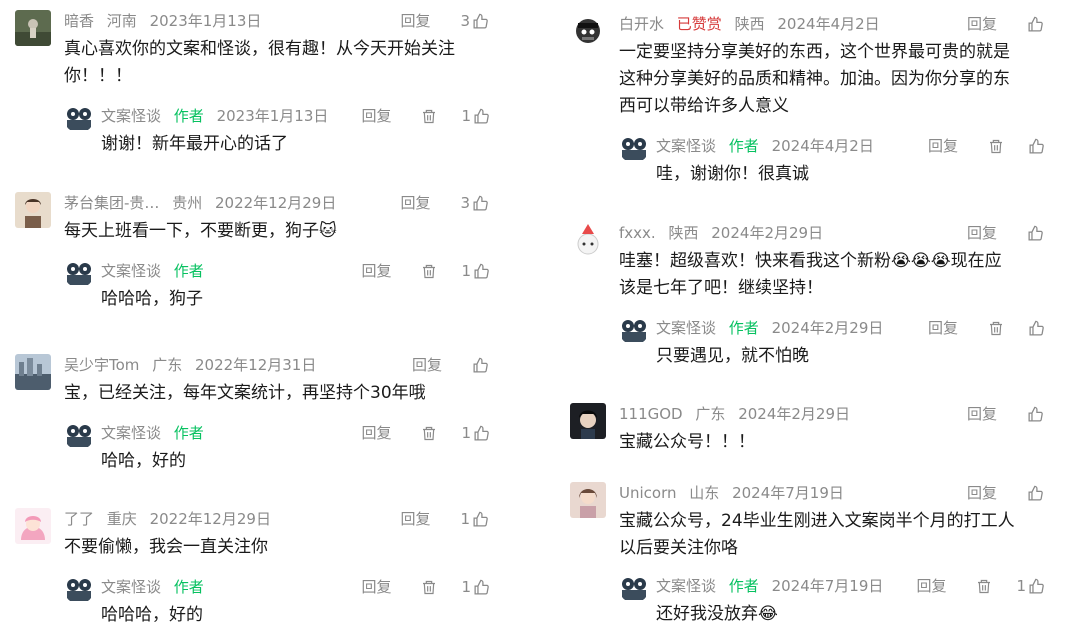 Image resolution: width=1080 pixels, height=629 pixels. Describe the element at coordinates (651, 414) in the screenshot. I see `commenter-name: 111GOD` at that location.